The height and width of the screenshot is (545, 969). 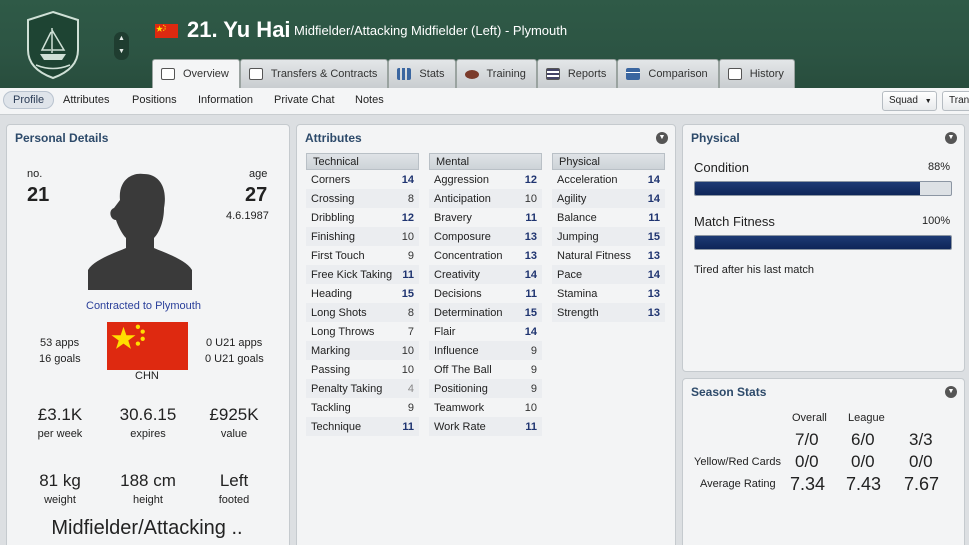 I want to click on tab-transfers-contracts: Transfers & Contracts, so click(x=314, y=73).